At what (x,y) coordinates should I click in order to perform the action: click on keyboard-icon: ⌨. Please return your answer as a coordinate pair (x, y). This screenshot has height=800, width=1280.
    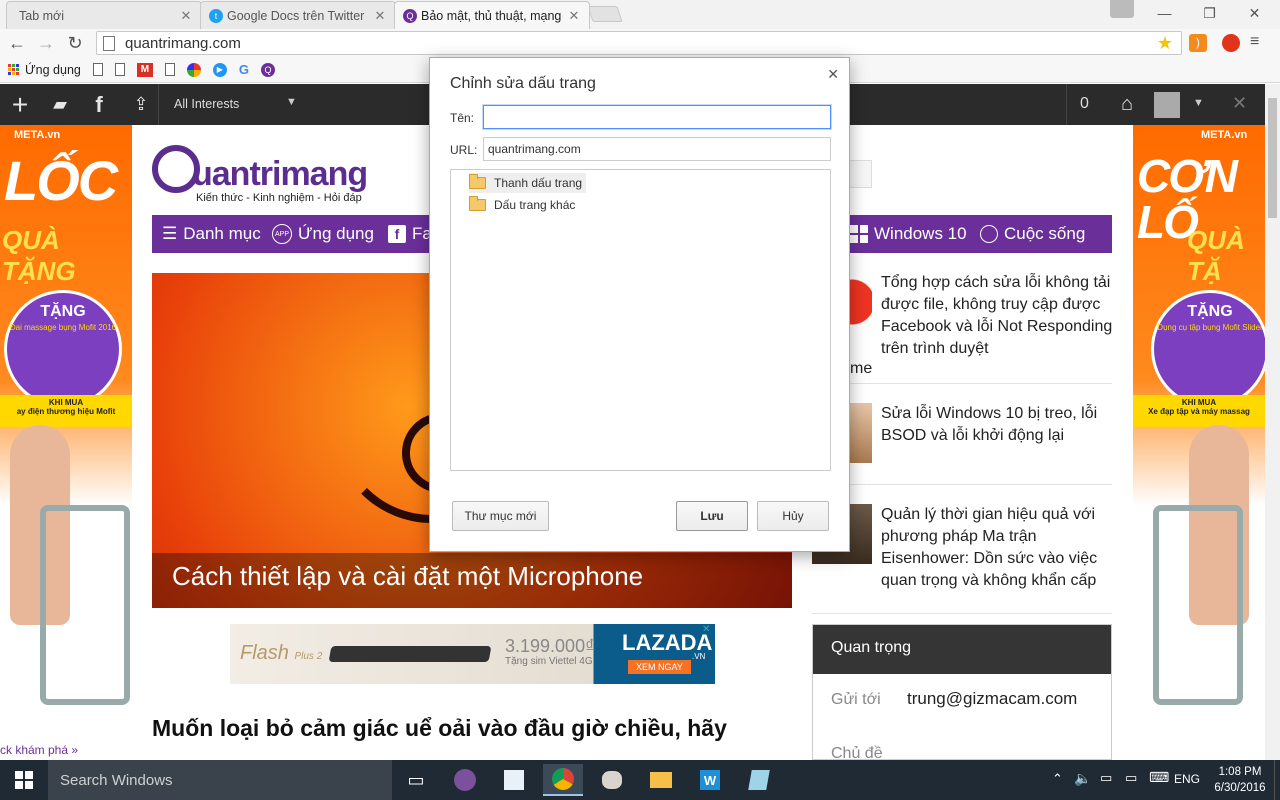
    Looking at the image, I should click on (1159, 777).